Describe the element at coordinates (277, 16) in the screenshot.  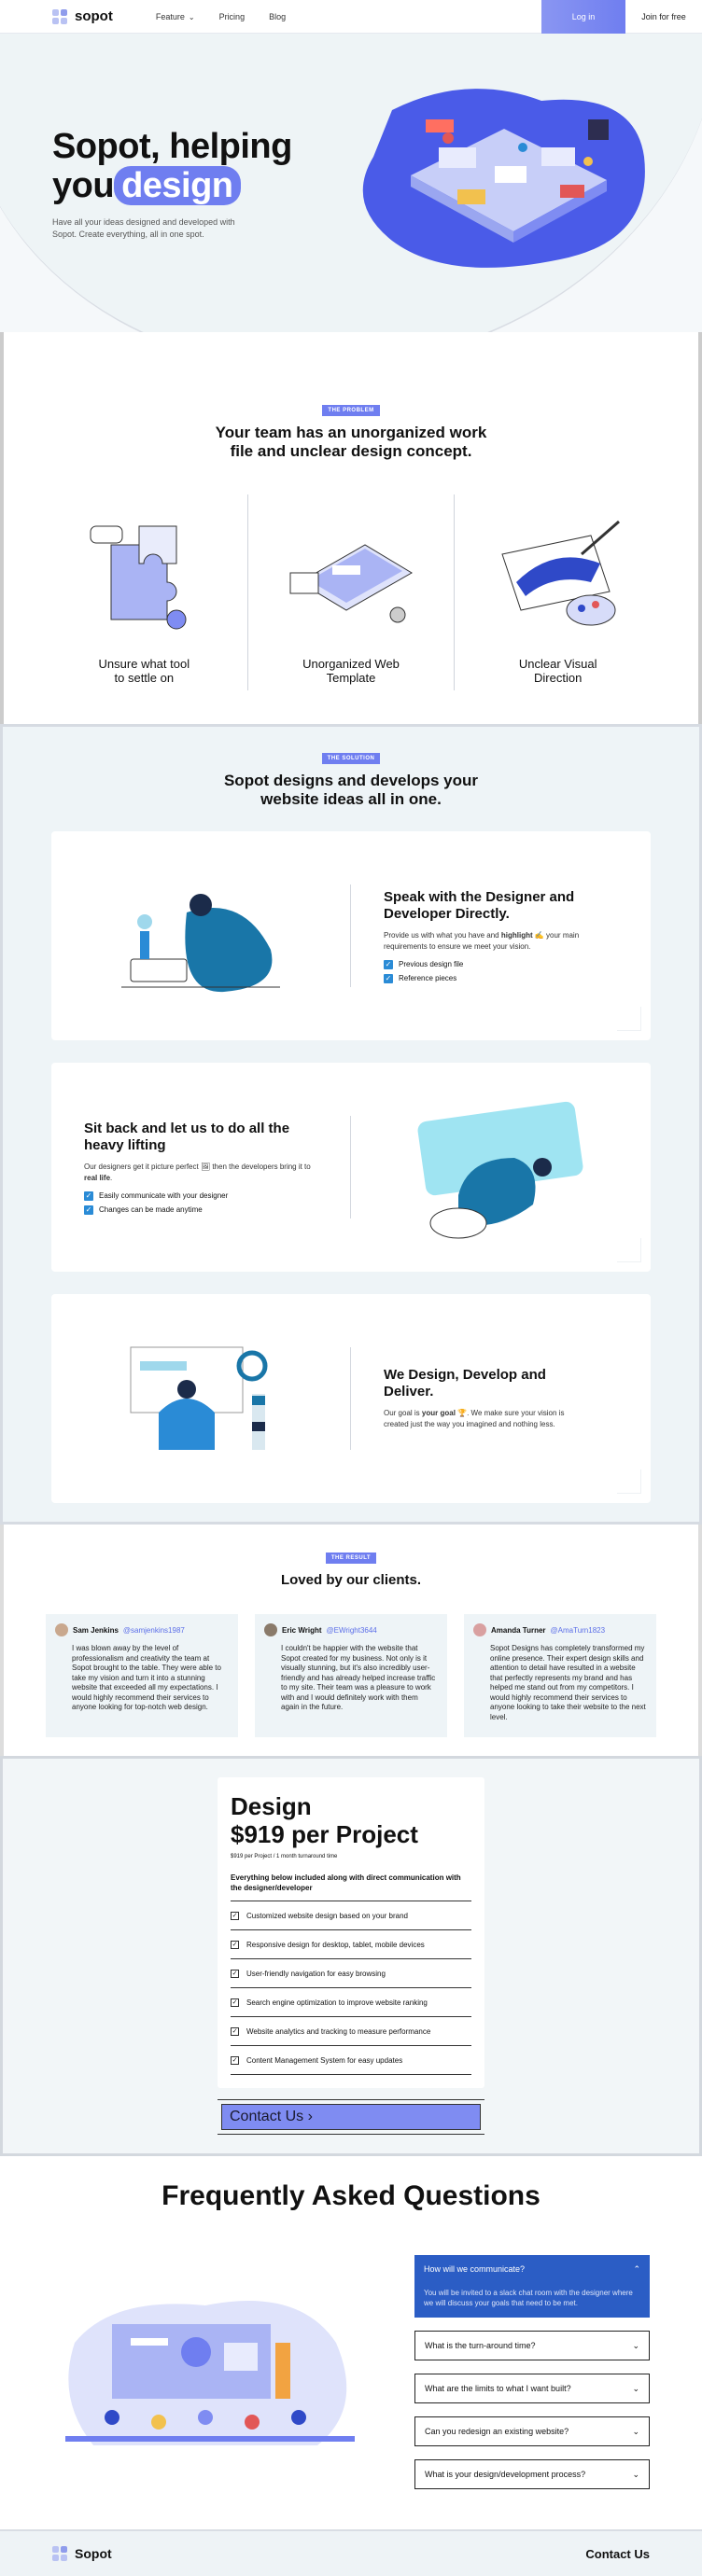
I see `nav-link-blog: Blog` at that location.